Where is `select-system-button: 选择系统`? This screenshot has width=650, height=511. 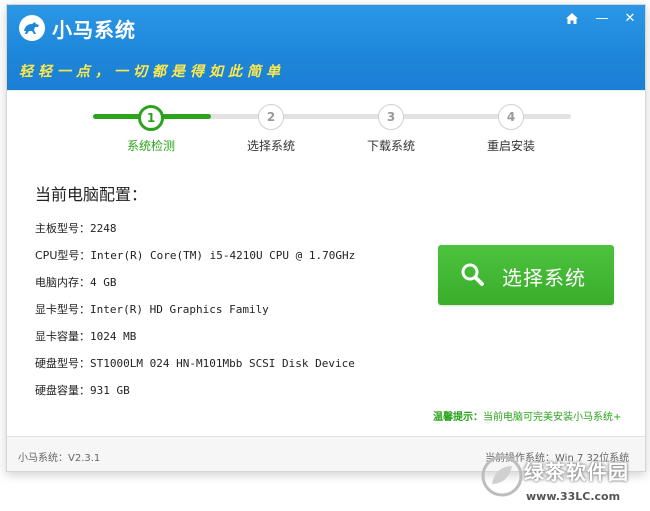 select-system-button: 选择系统 is located at coordinates (526, 275).